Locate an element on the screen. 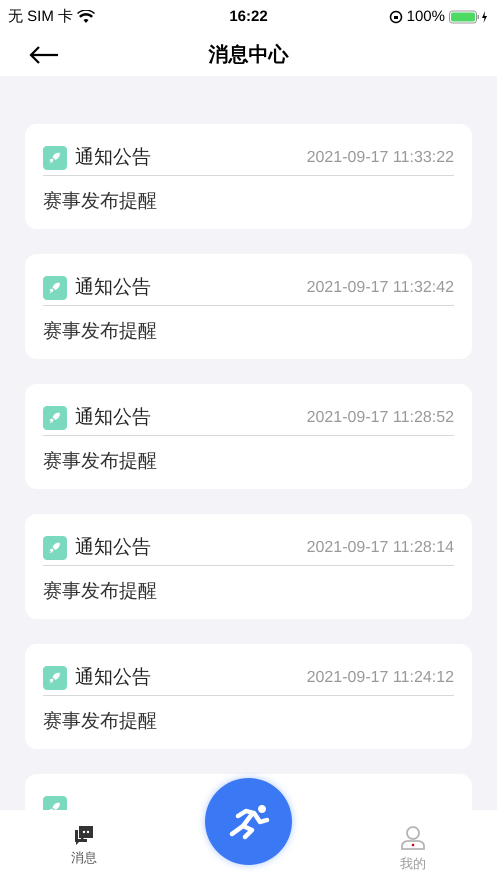 This screenshot has height=883, width=497. page-title: 消息中心 is located at coordinates (248, 55).